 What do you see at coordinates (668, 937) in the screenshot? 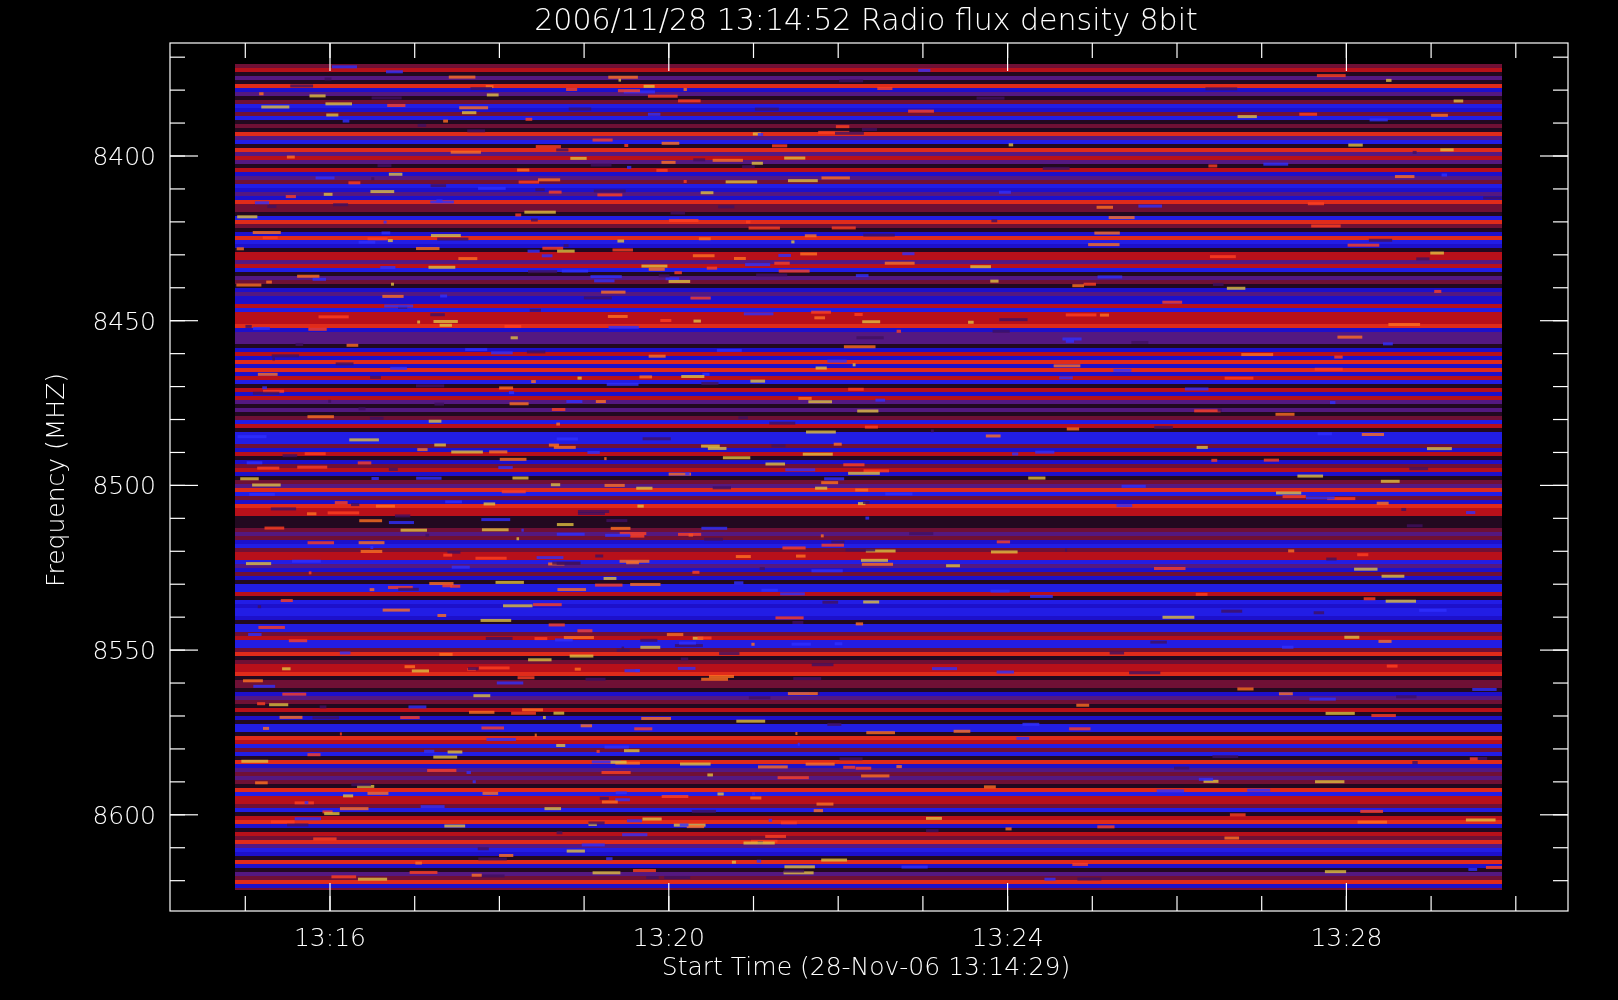
I see `x-tick-label: 13:20` at bounding box center [668, 937].